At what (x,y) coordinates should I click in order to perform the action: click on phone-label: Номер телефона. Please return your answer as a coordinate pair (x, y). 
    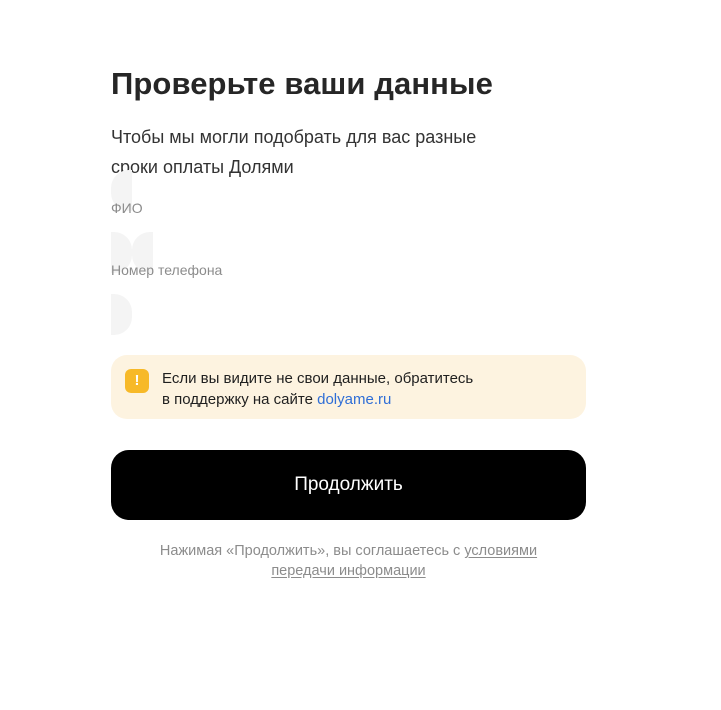
    Looking at the image, I should click on (167, 270).